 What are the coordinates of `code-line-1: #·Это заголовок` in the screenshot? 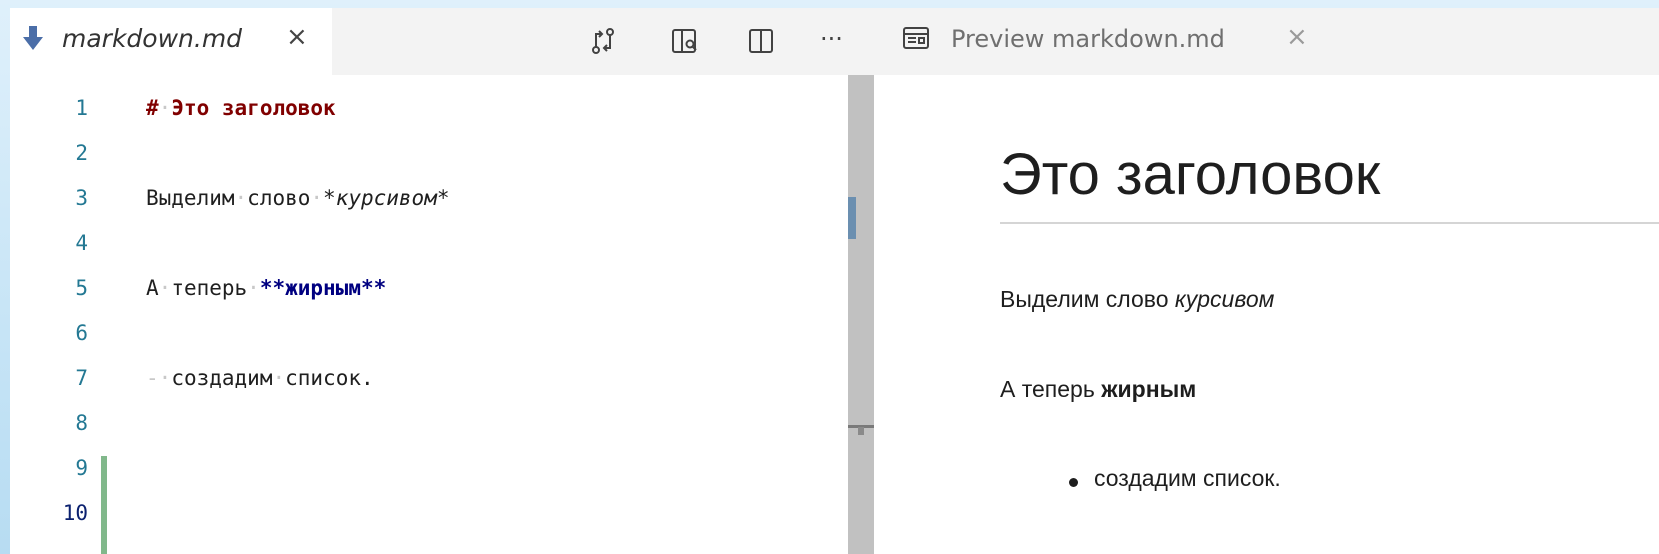 It's located at (241, 108).